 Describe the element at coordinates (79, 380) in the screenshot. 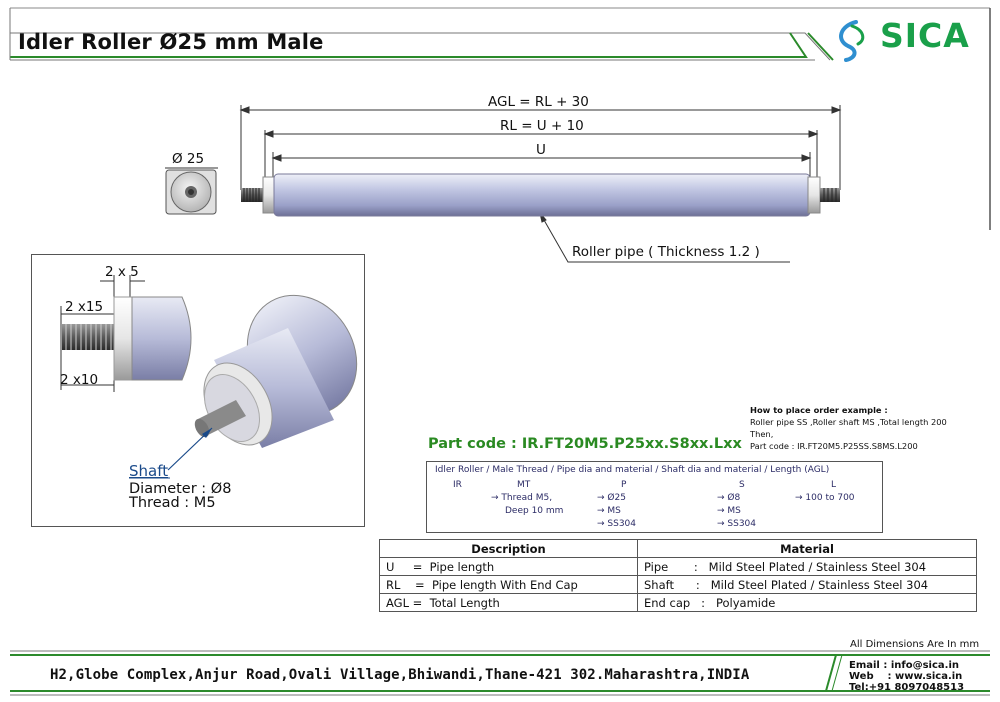

I see `dim-2x10-label: 2 x10` at that location.